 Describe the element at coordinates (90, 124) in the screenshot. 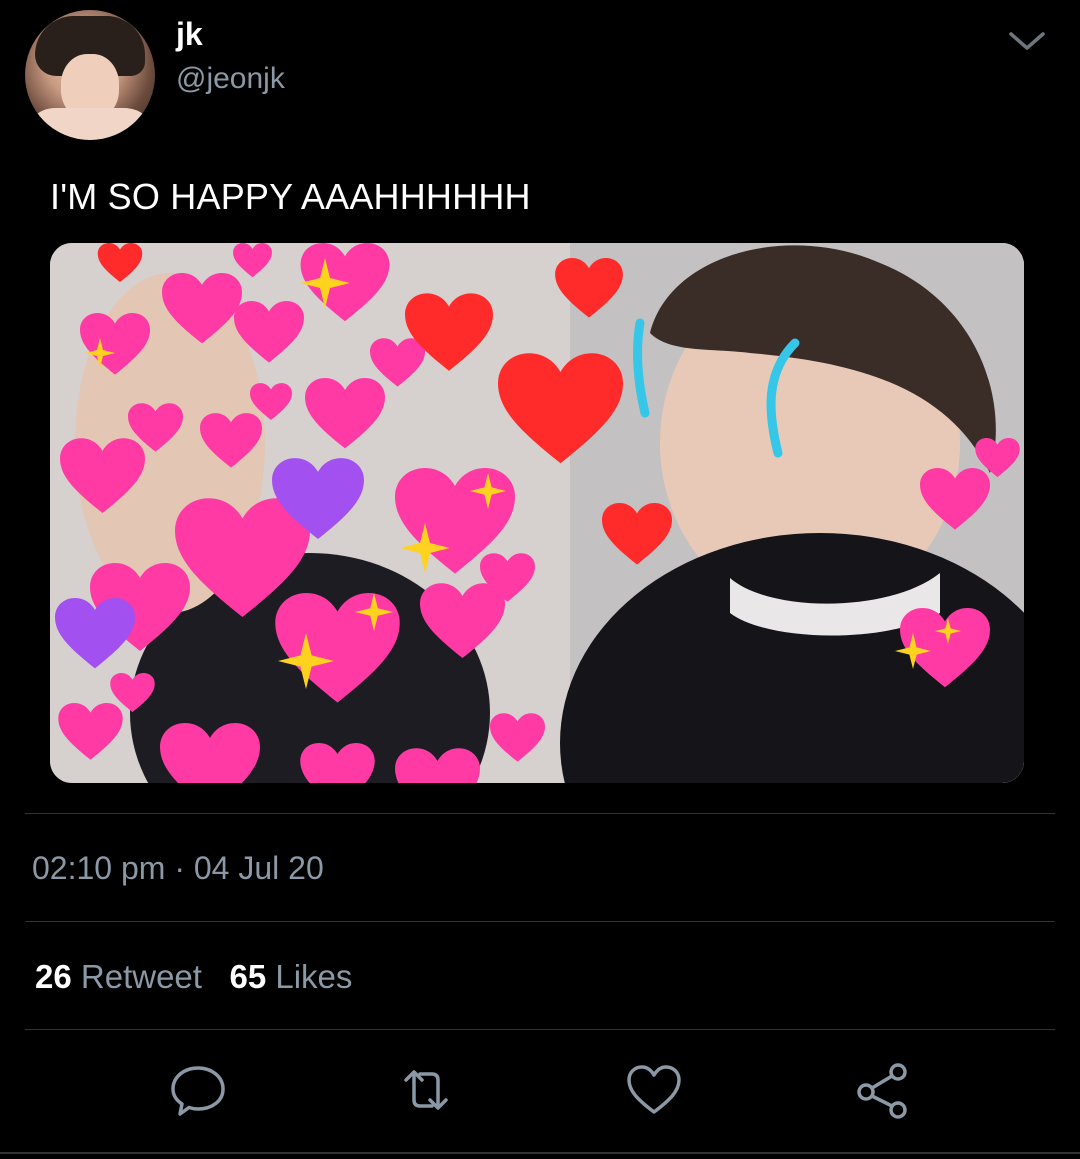

I see `avatar-arm` at that location.